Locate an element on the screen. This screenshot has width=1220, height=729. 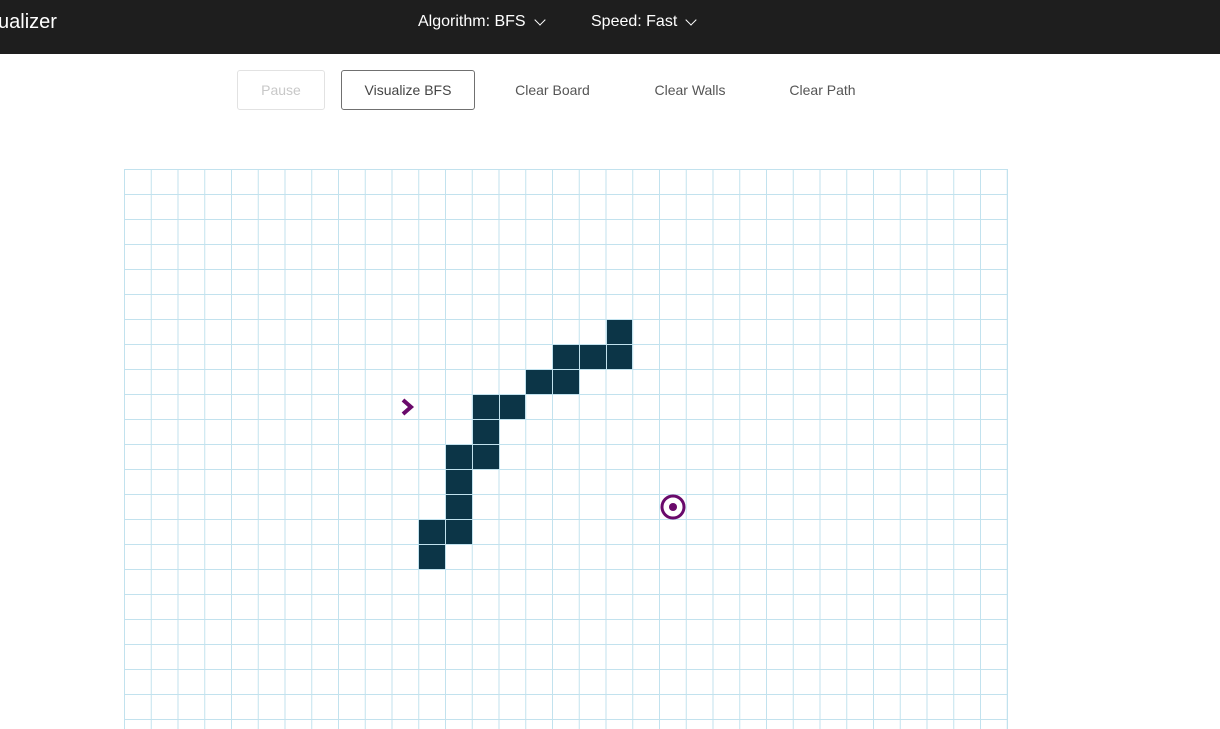
top-navbar: ualizer Algorithm: BFS Speed: Fast is located at coordinates (610, 27).